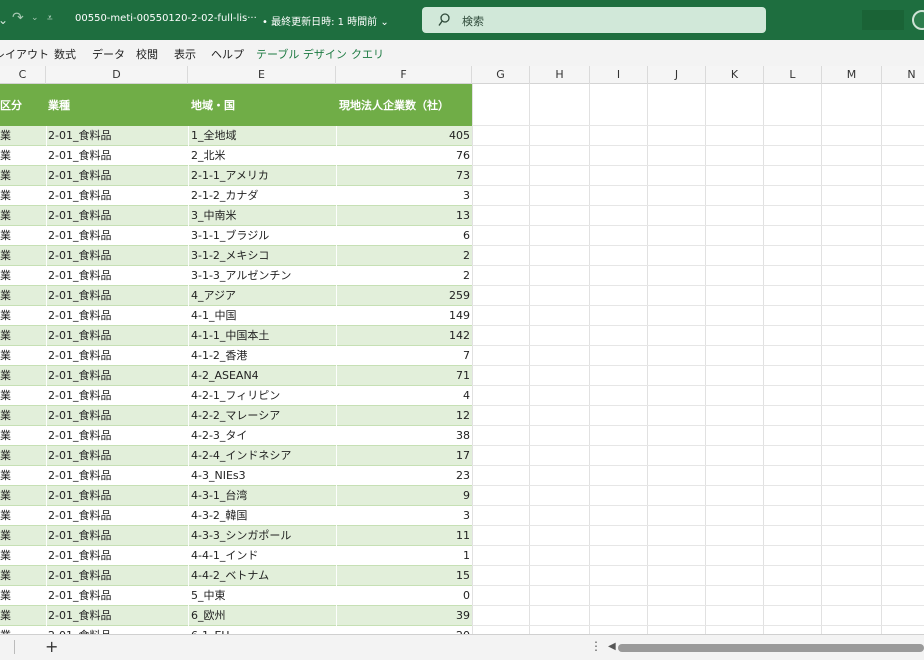 This screenshot has height=660, width=924. Describe the element at coordinates (11, 105) in the screenshot. I see `header-category: 区分` at that location.